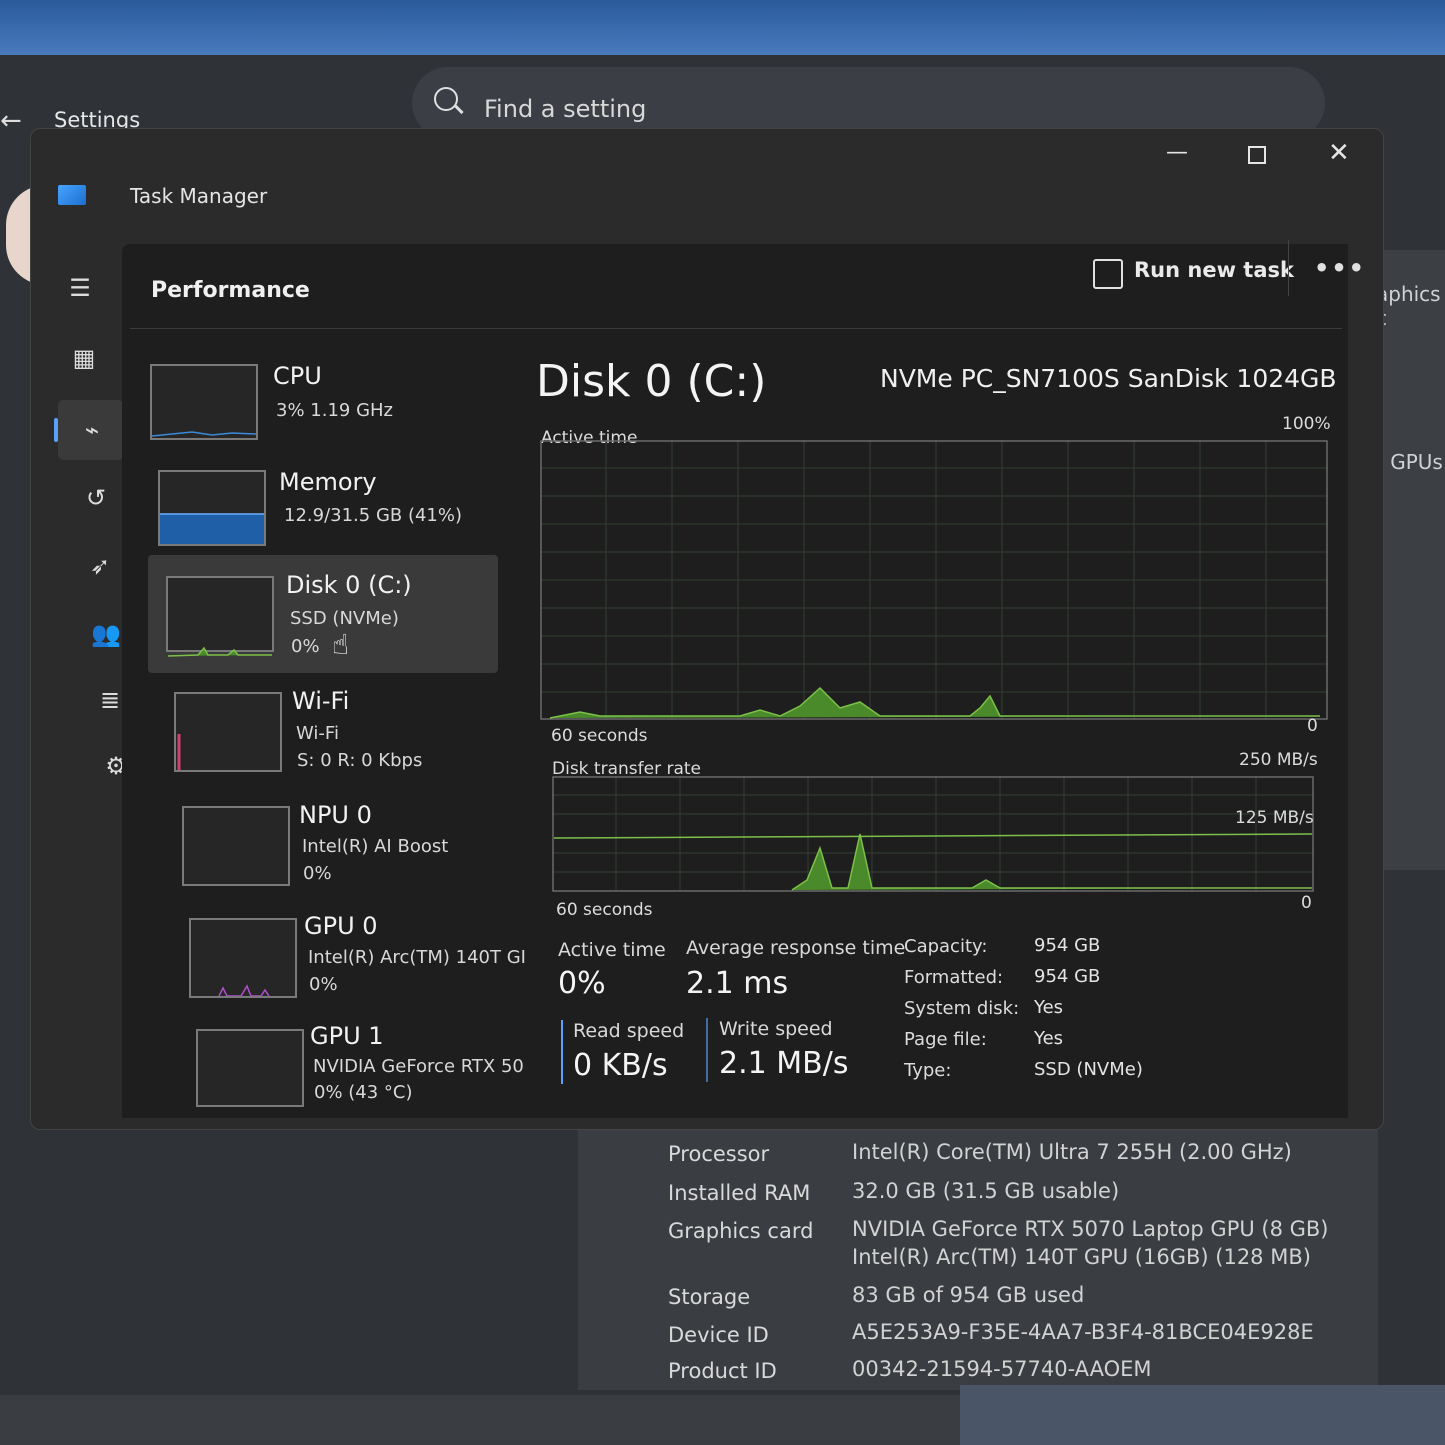 This screenshot has width=1445, height=1445. What do you see at coordinates (363, 1092) in the screenshot?
I see `resource-usage: 0% (43 °C)` at bounding box center [363, 1092].